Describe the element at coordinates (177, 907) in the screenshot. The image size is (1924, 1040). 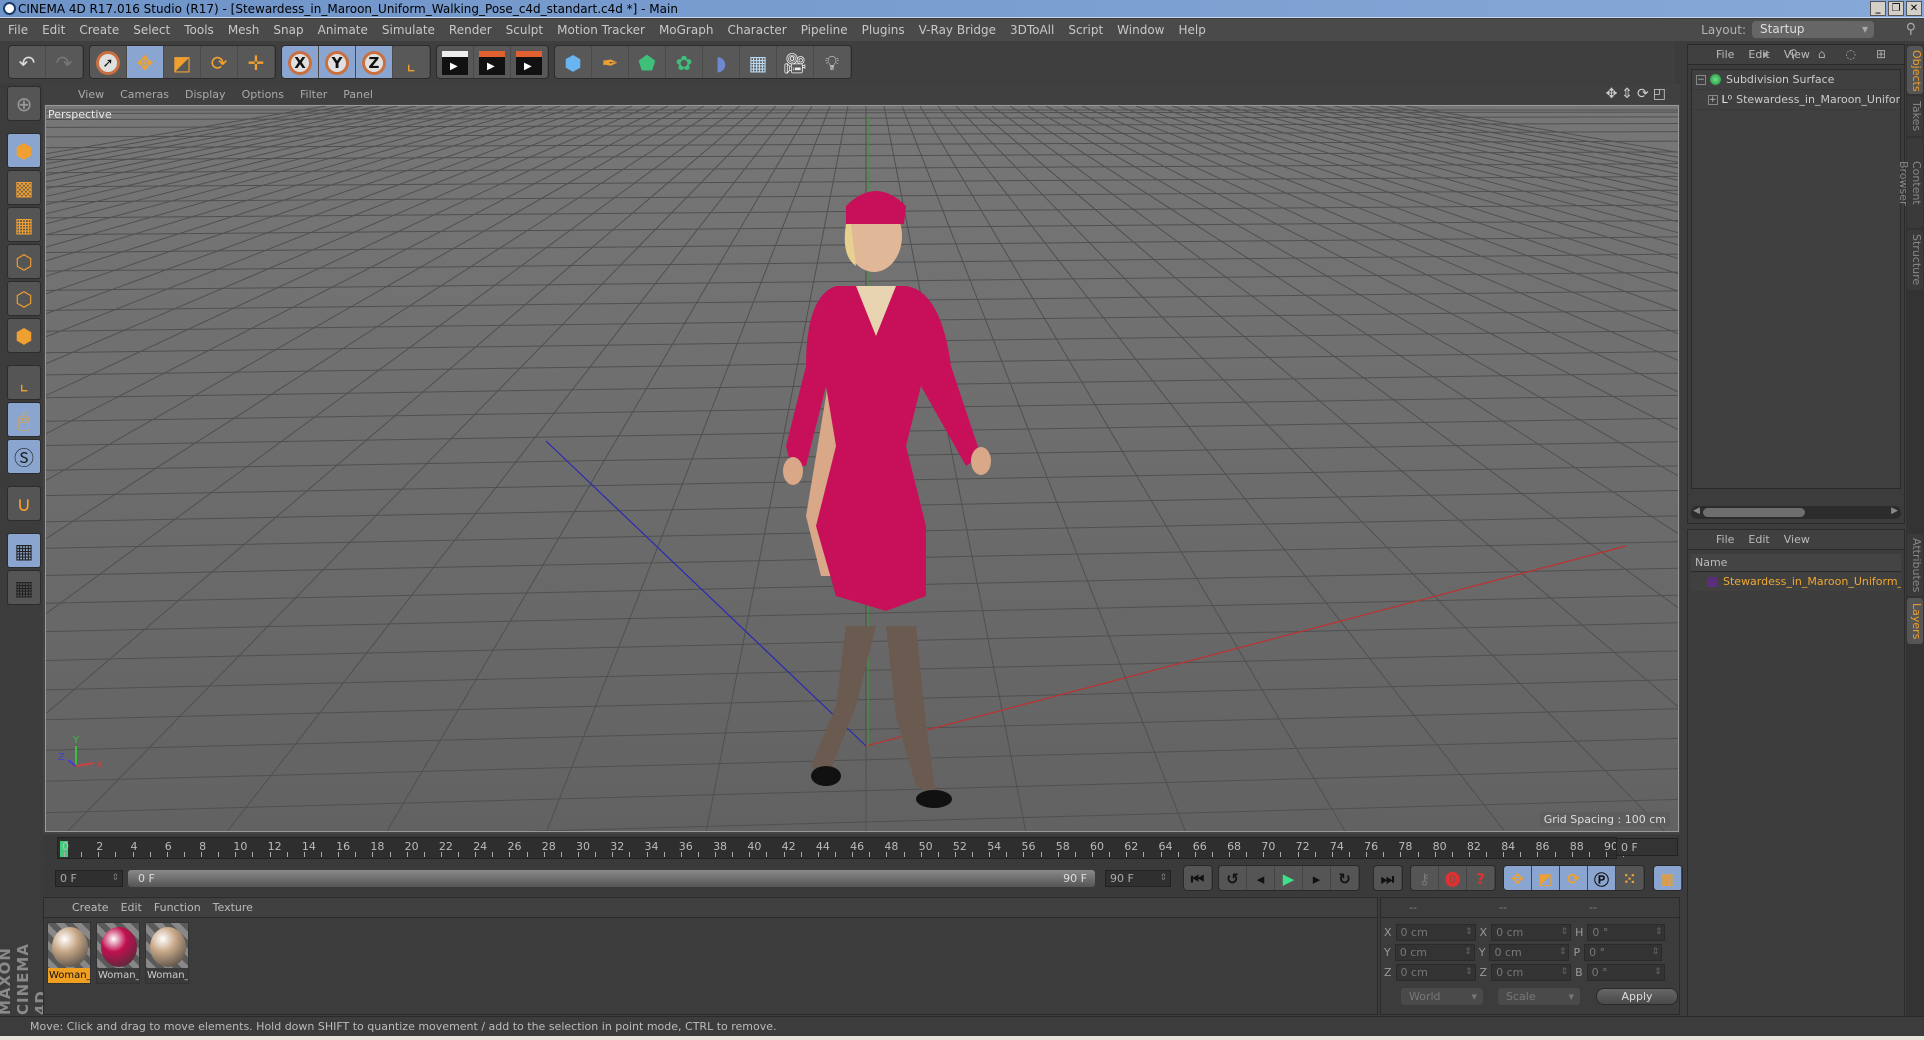
I see `material-menu-function: Function` at that location.